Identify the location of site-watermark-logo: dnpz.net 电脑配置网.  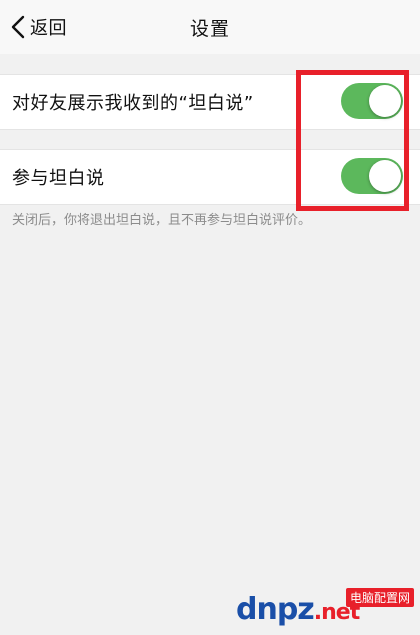
(327, 610).